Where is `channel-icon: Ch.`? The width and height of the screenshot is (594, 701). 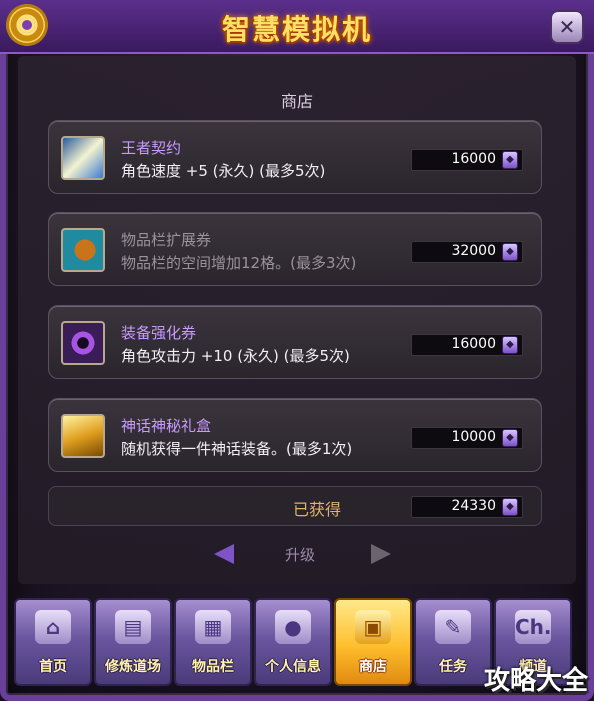
channel-icon: Ch. is located at coordinates (533, 627).